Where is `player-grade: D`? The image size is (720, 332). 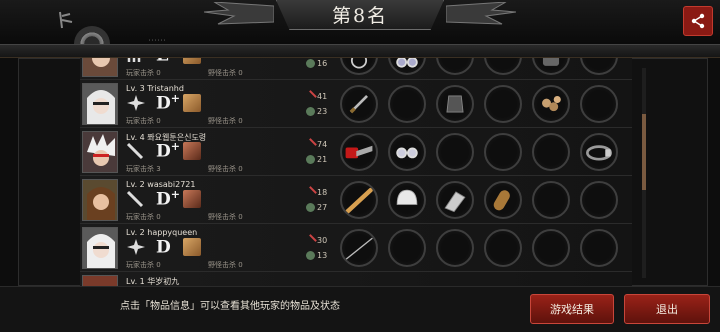 player-grade: D is located at coordinates (163, 247).